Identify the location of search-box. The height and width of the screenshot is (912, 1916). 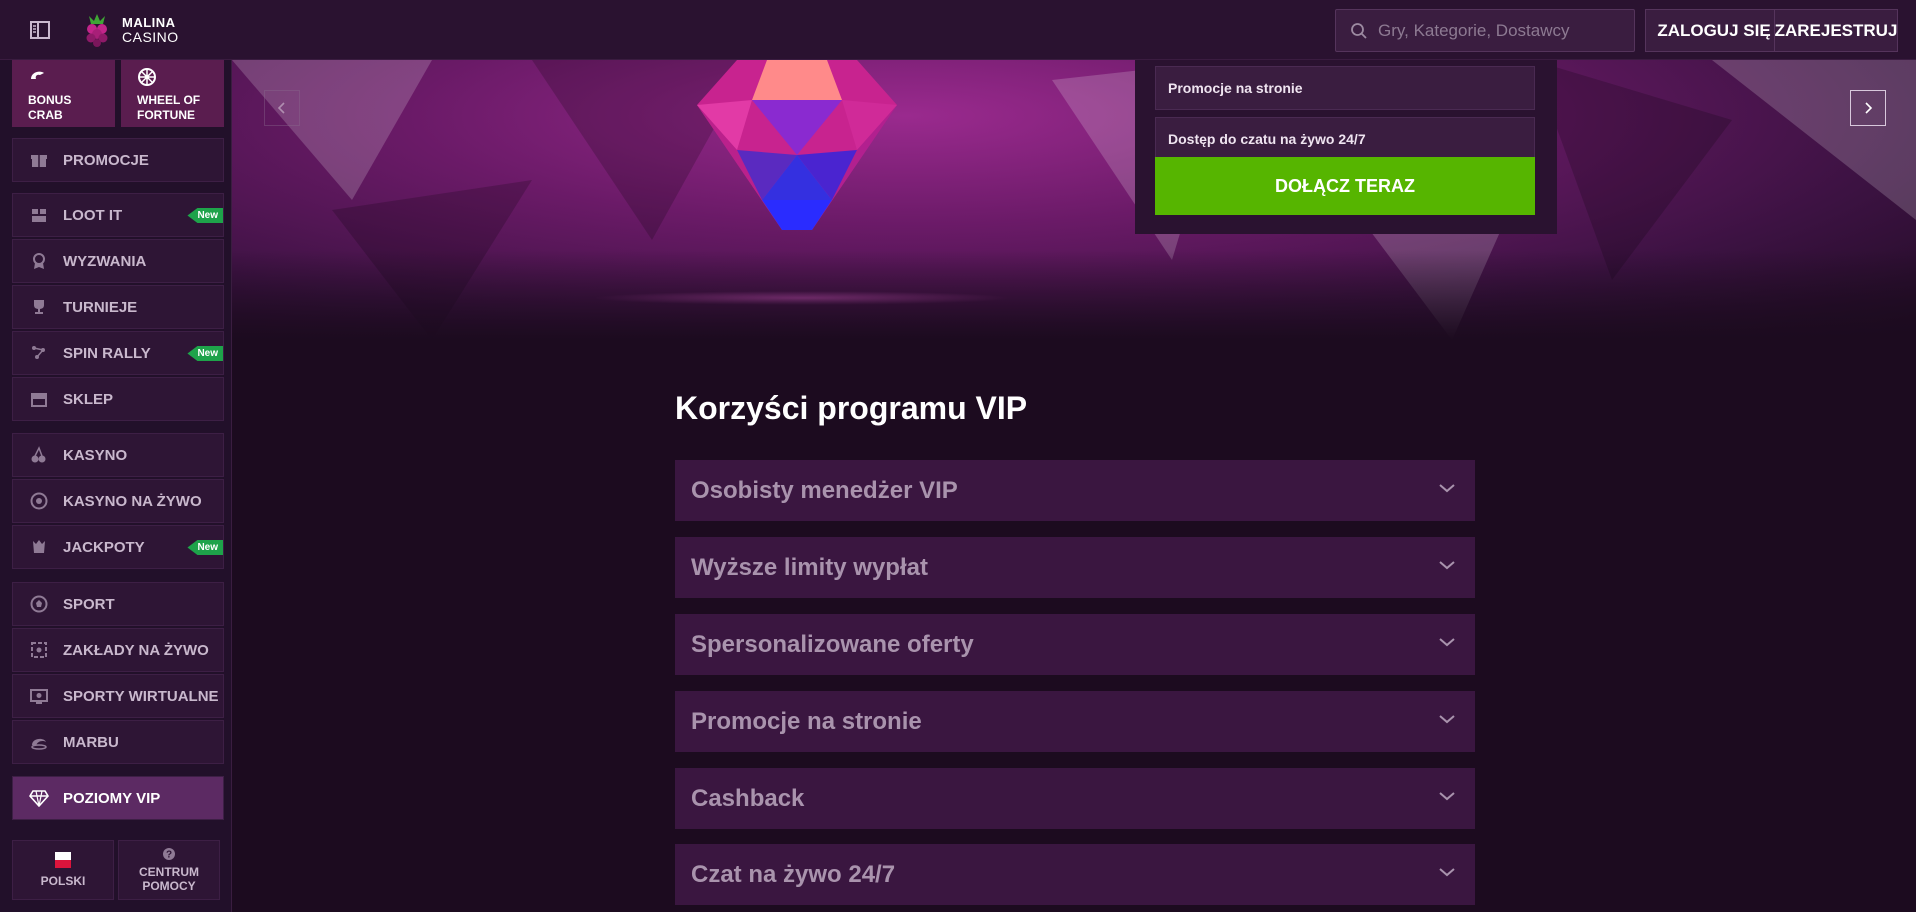
(1485, 30).